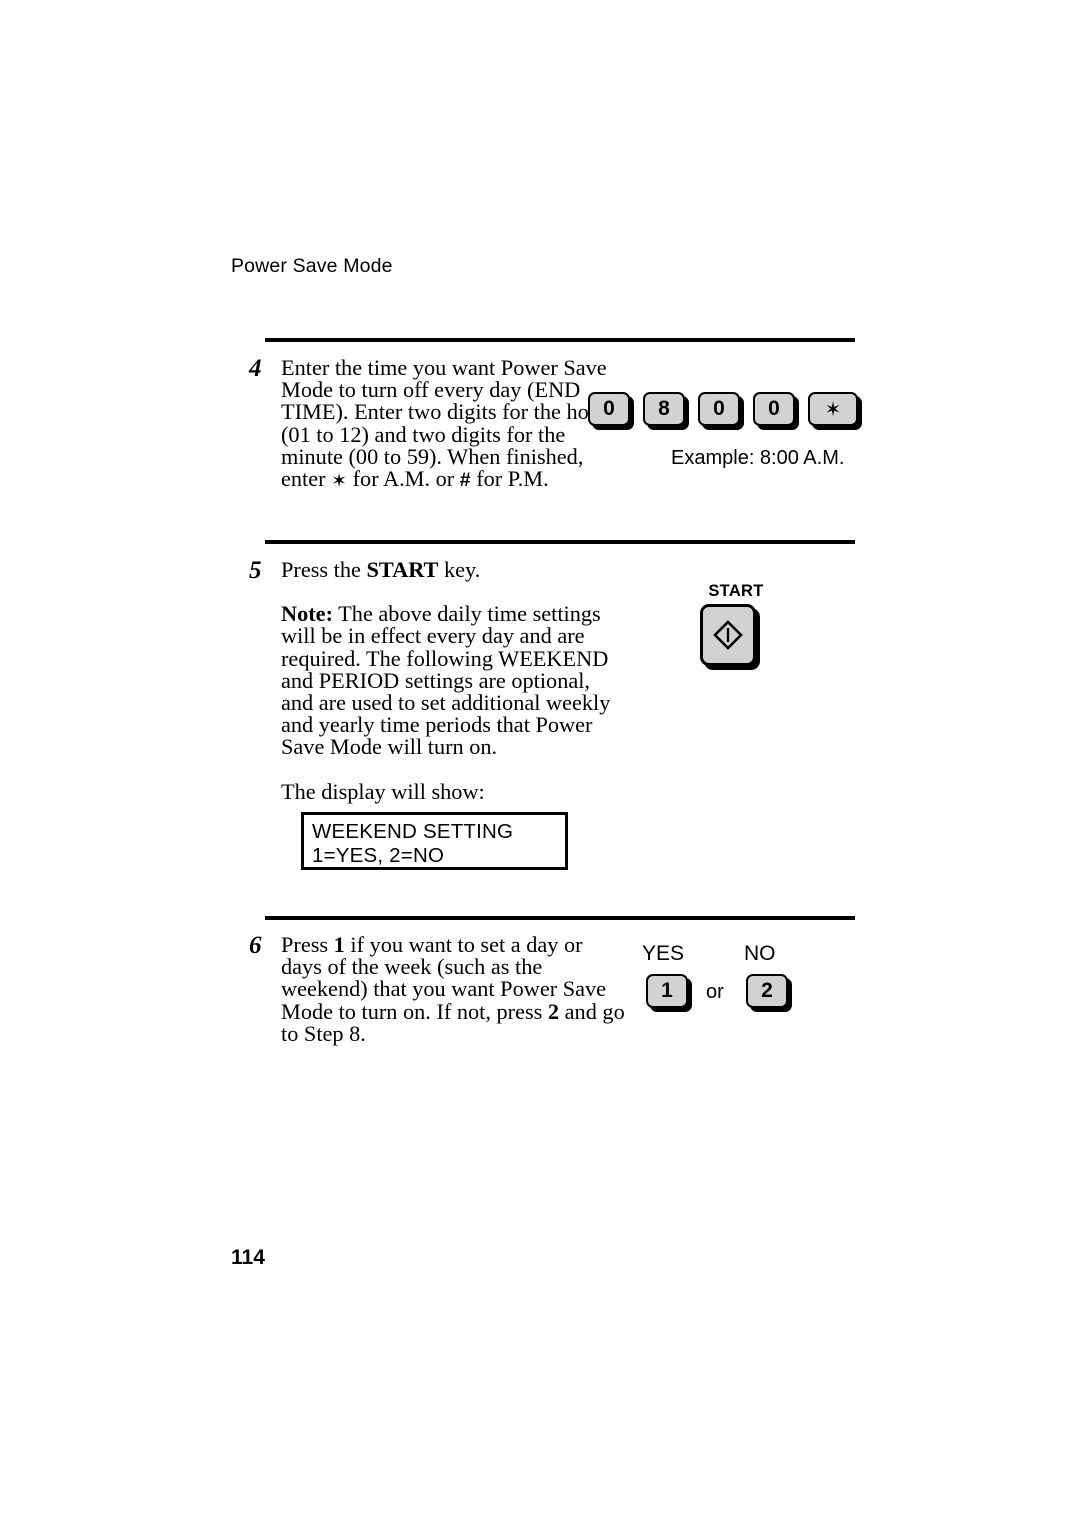 This screenshot has width=1080, height=1528. What do you see at coordinates (312, 266) in the screenshot?
I see `running-header: Power Save Mode` at bounding box center [312, 266].